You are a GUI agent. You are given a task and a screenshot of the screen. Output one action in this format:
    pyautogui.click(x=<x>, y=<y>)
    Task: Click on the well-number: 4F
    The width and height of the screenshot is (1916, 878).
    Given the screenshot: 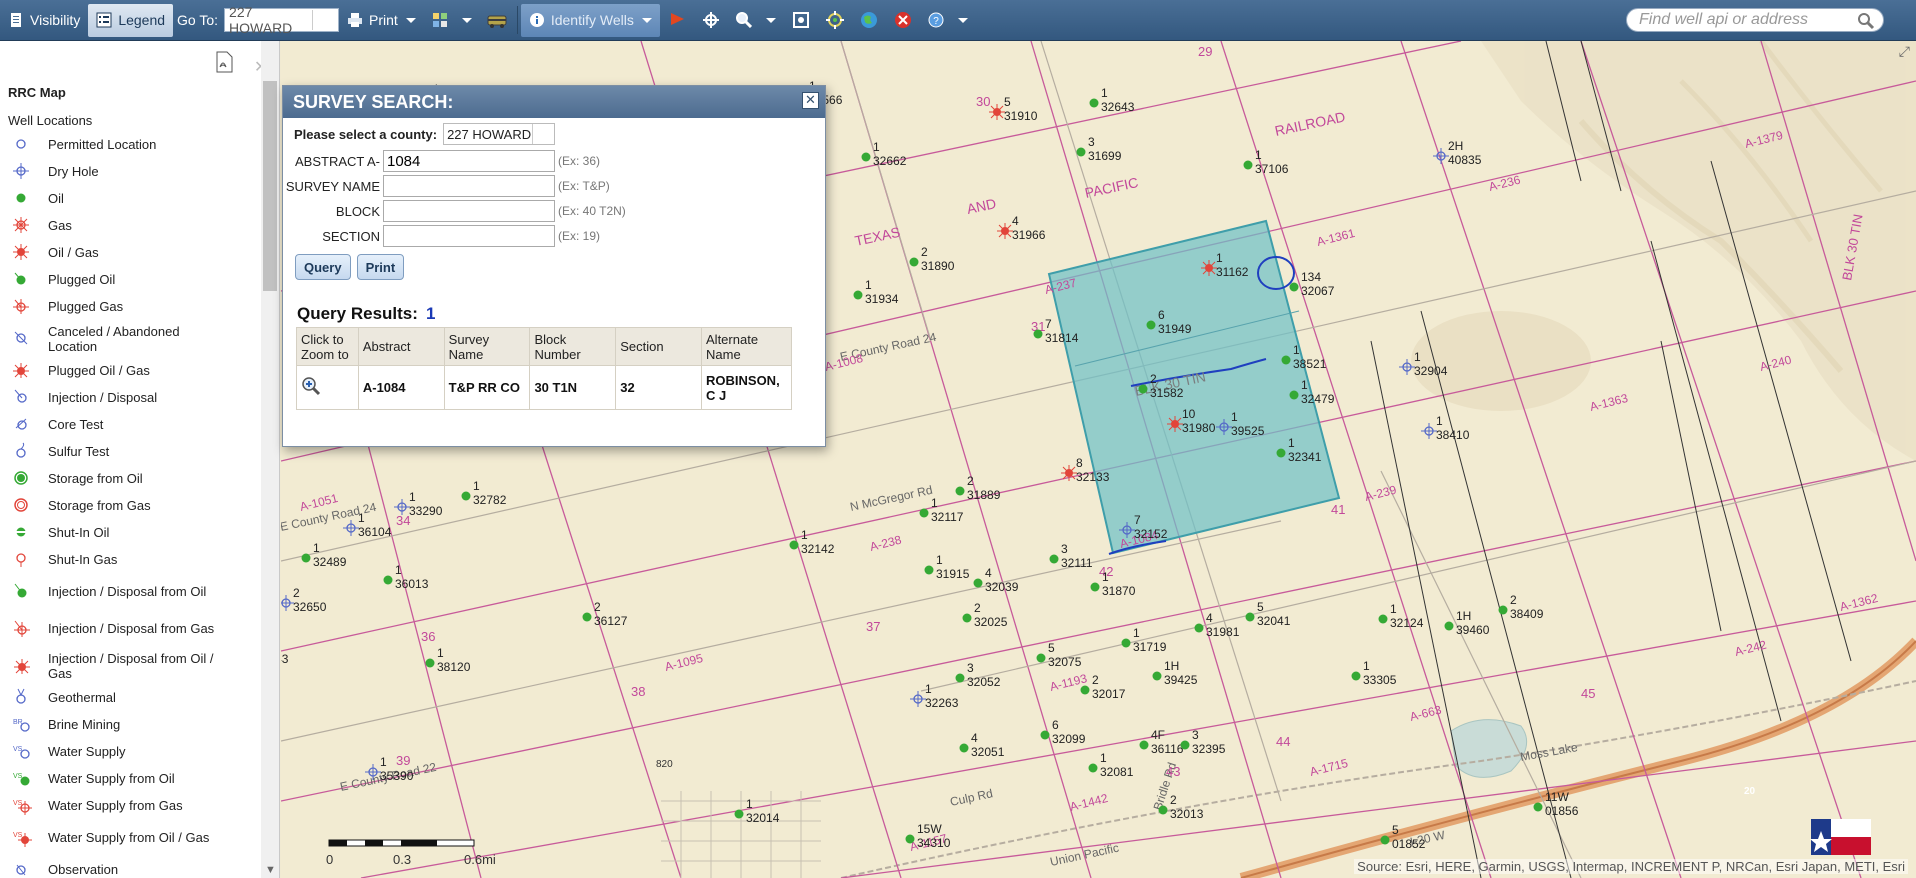 What is the action you would take?
    pyautogui.click(x=1158, y=735)
    